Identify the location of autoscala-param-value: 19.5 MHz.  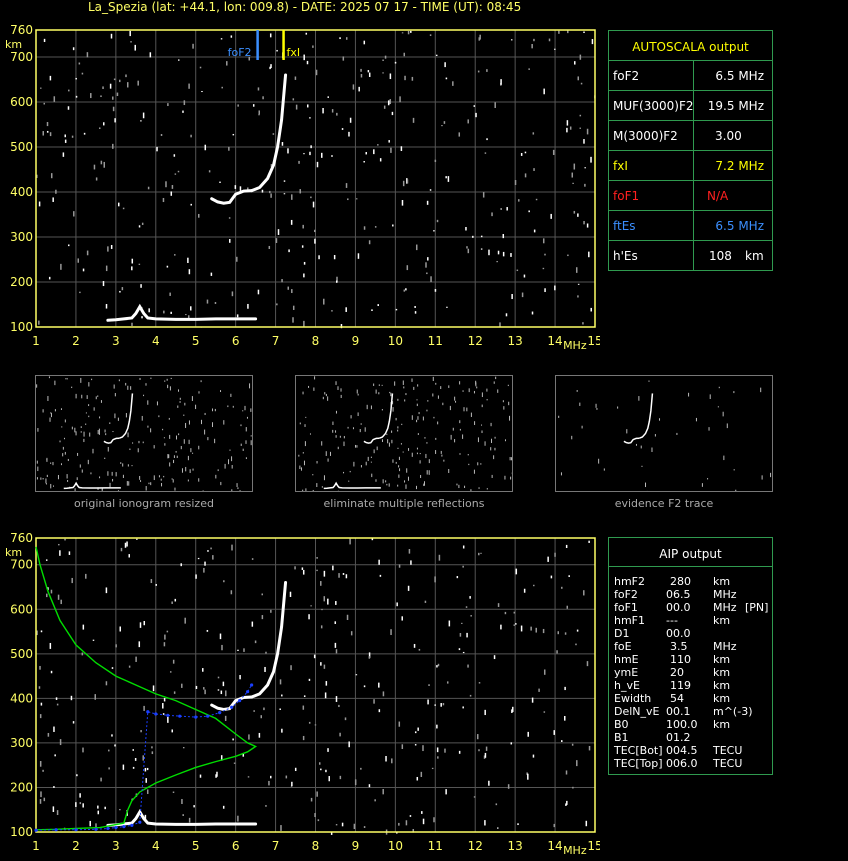
(735, 106).